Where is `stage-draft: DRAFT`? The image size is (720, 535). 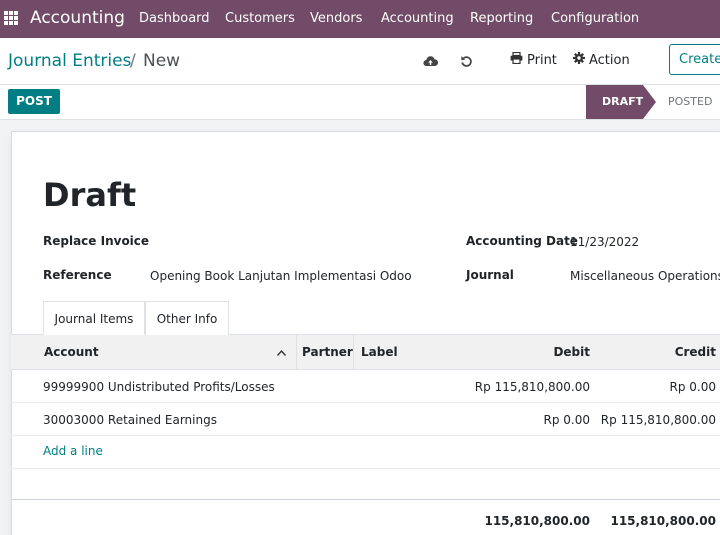
stage-draft: DRAFT is located at coordinates (621, 102).